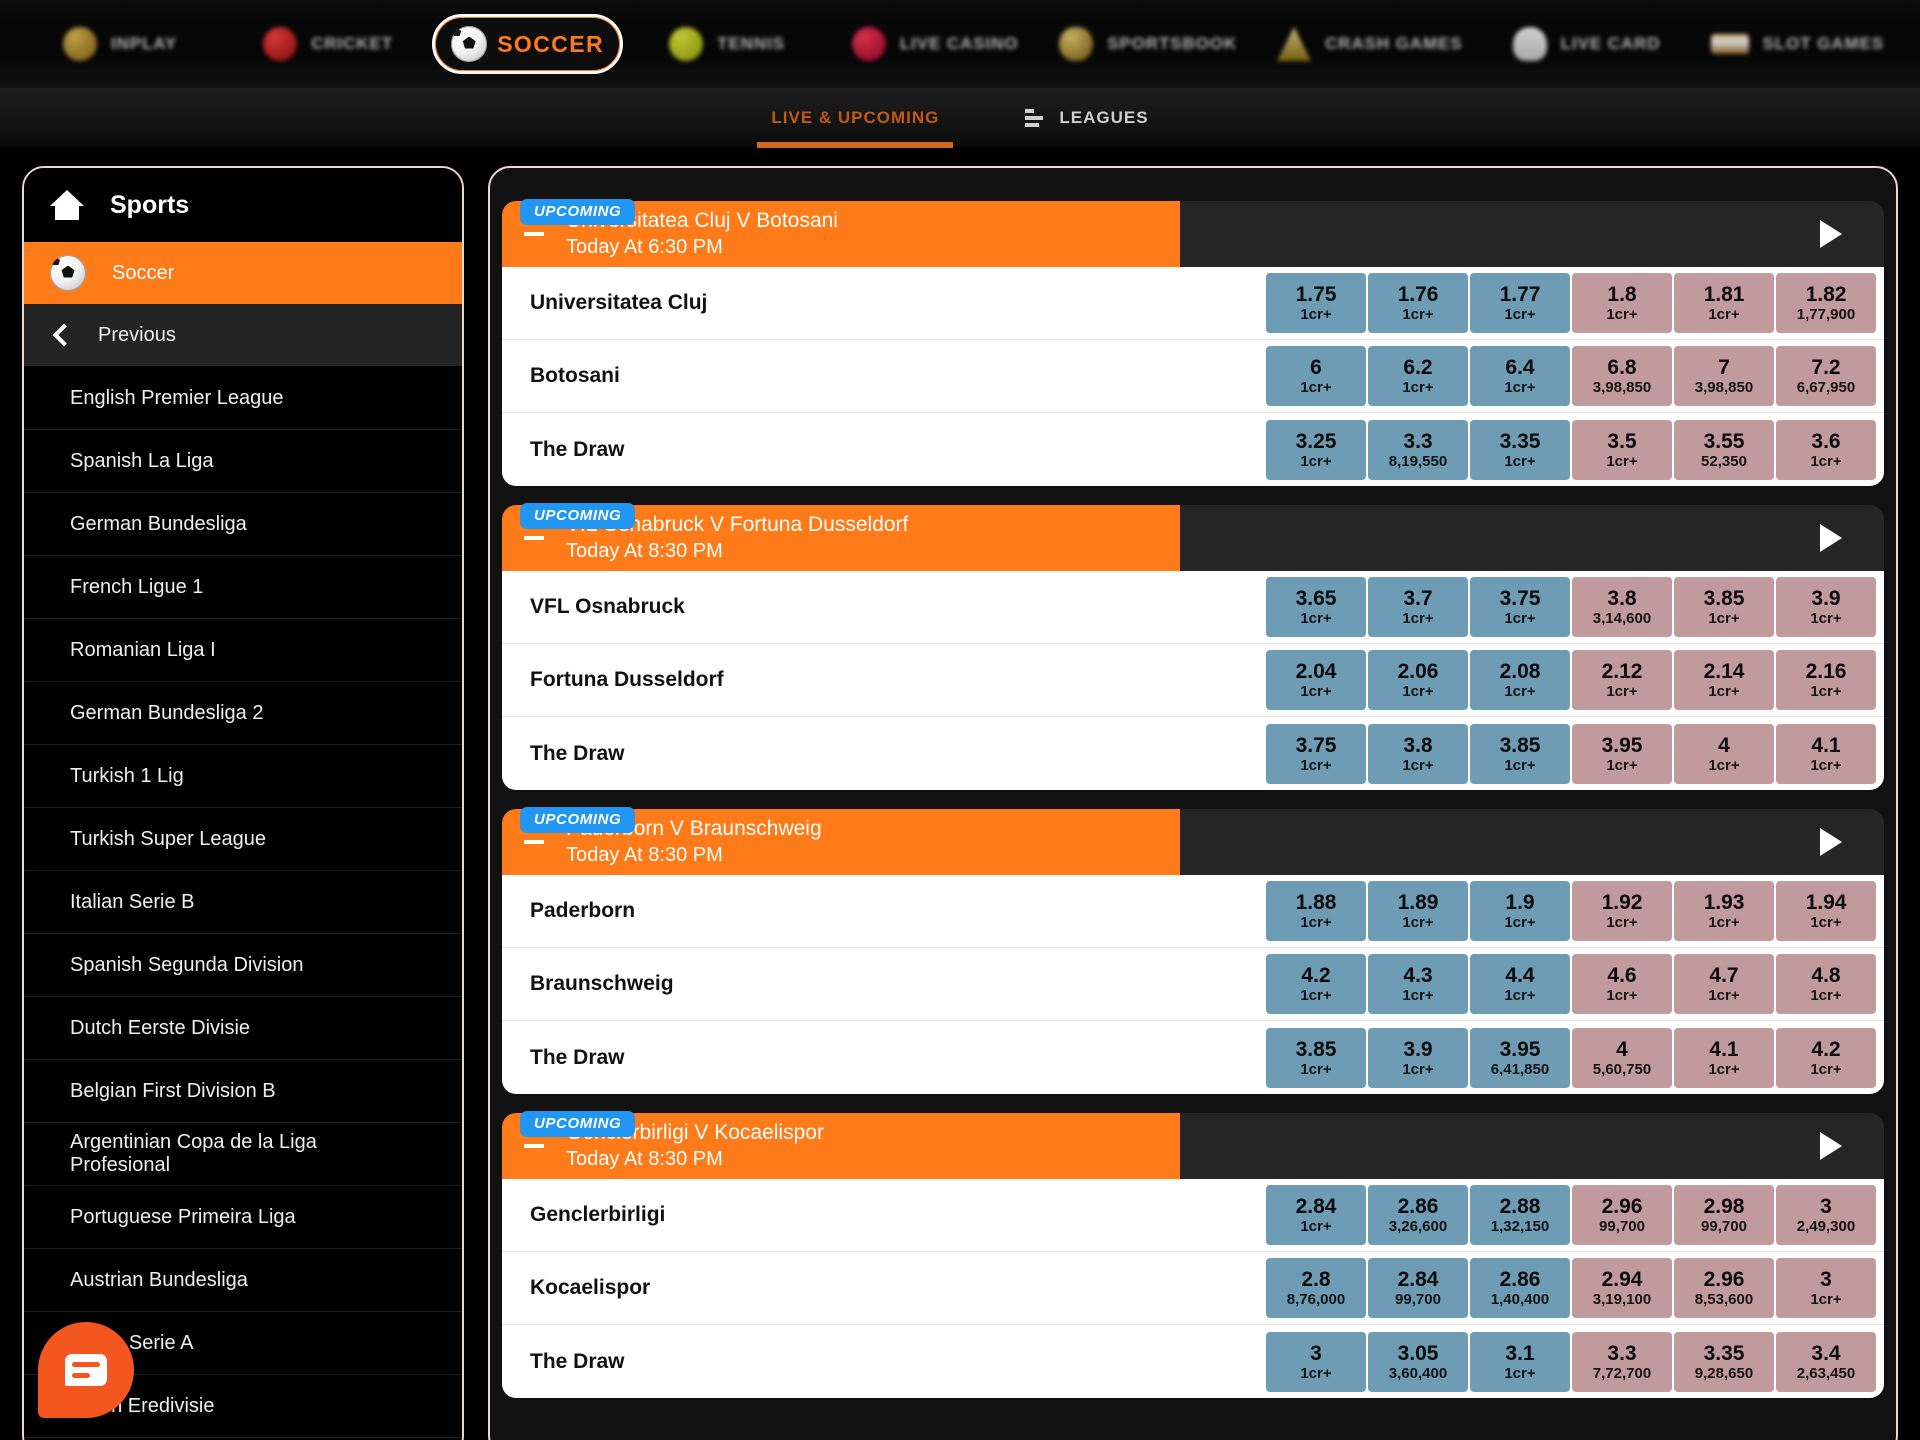  Describe the element at coordinates (243, 335) in the screenshot. I see `sidebar-previous-button: Previous` at that location.